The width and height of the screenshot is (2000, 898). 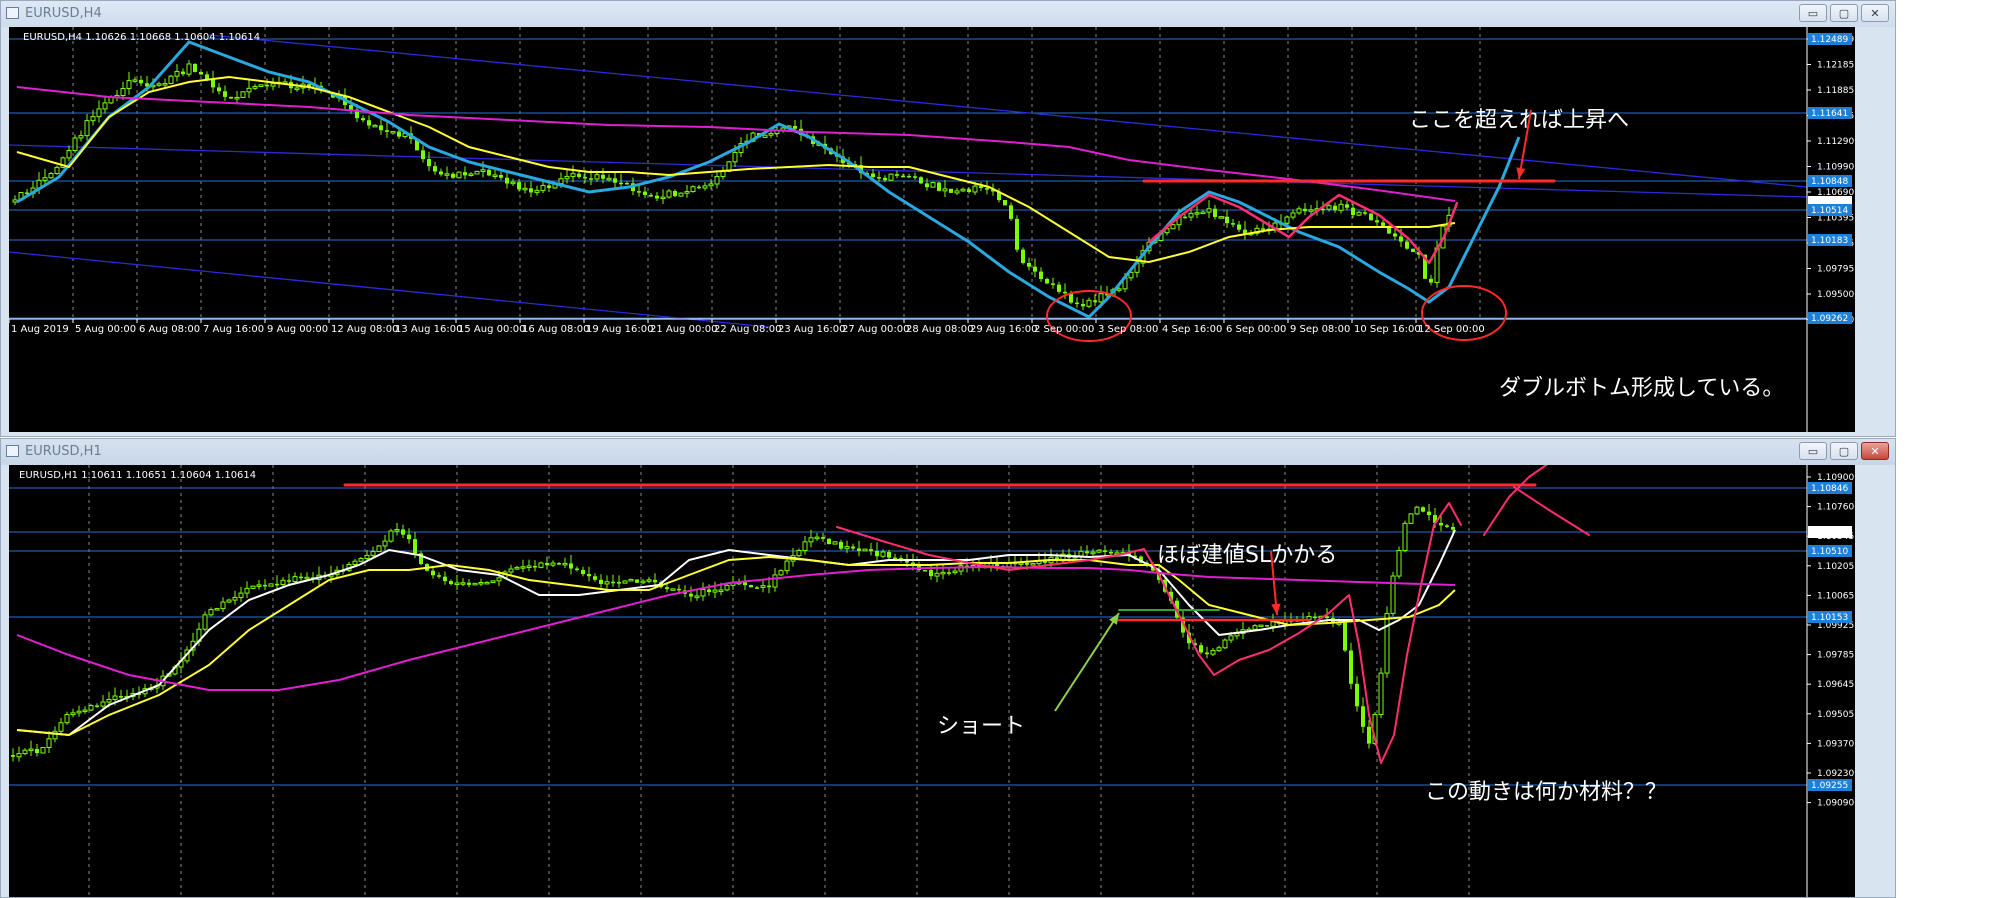 What do you see at coordinates (948, 452) in the screenshot?
I see `titlebar-h1: EURUSD,H1 ▭ ▢ ✕` at bounding box center [948, 452].